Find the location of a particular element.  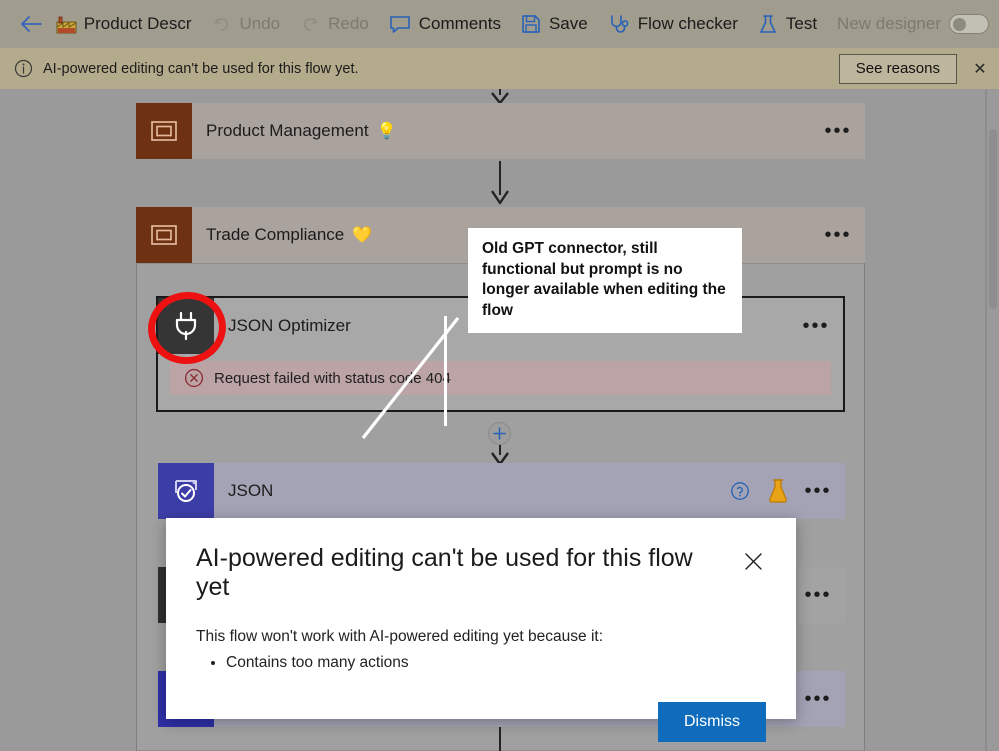

error-row: Request failed with status code 404 is located at coordinates (500, 378).